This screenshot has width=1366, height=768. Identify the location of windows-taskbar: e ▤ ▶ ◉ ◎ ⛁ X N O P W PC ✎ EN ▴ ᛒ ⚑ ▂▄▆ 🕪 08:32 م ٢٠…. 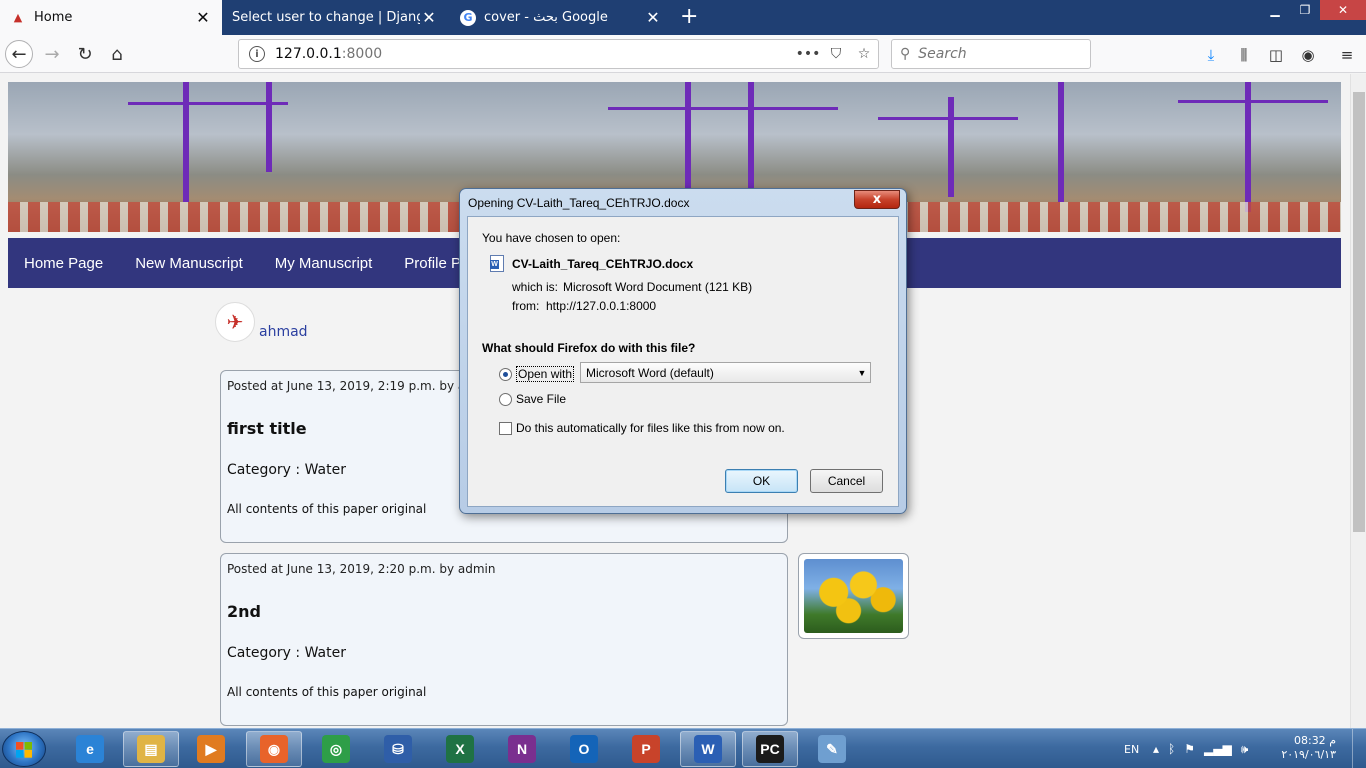
(683, 748).